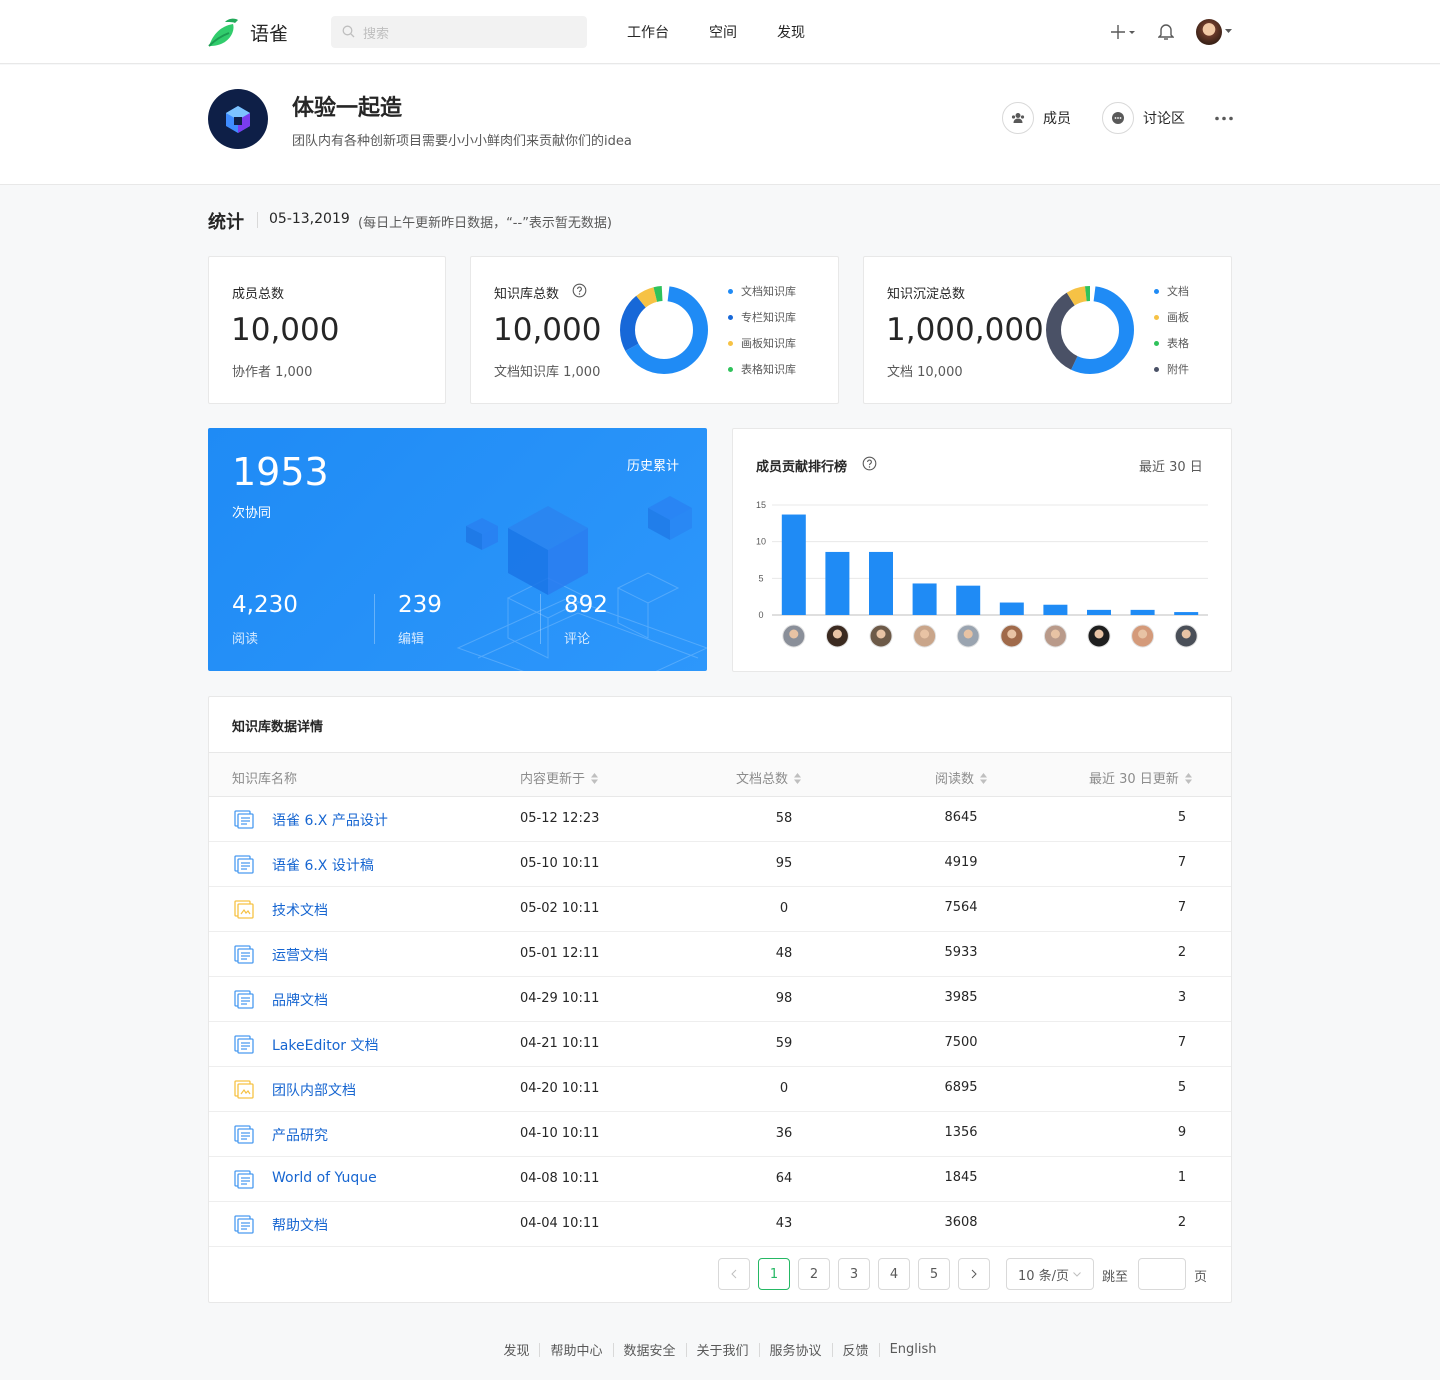 Image resolution: width=1440 pixels, height=1380 pixels. What do you see at coordinates (1140, 777) in the screenshot?
I see `col-header-recent: 最近 30 日更新` at bounding box center [1140, 777].